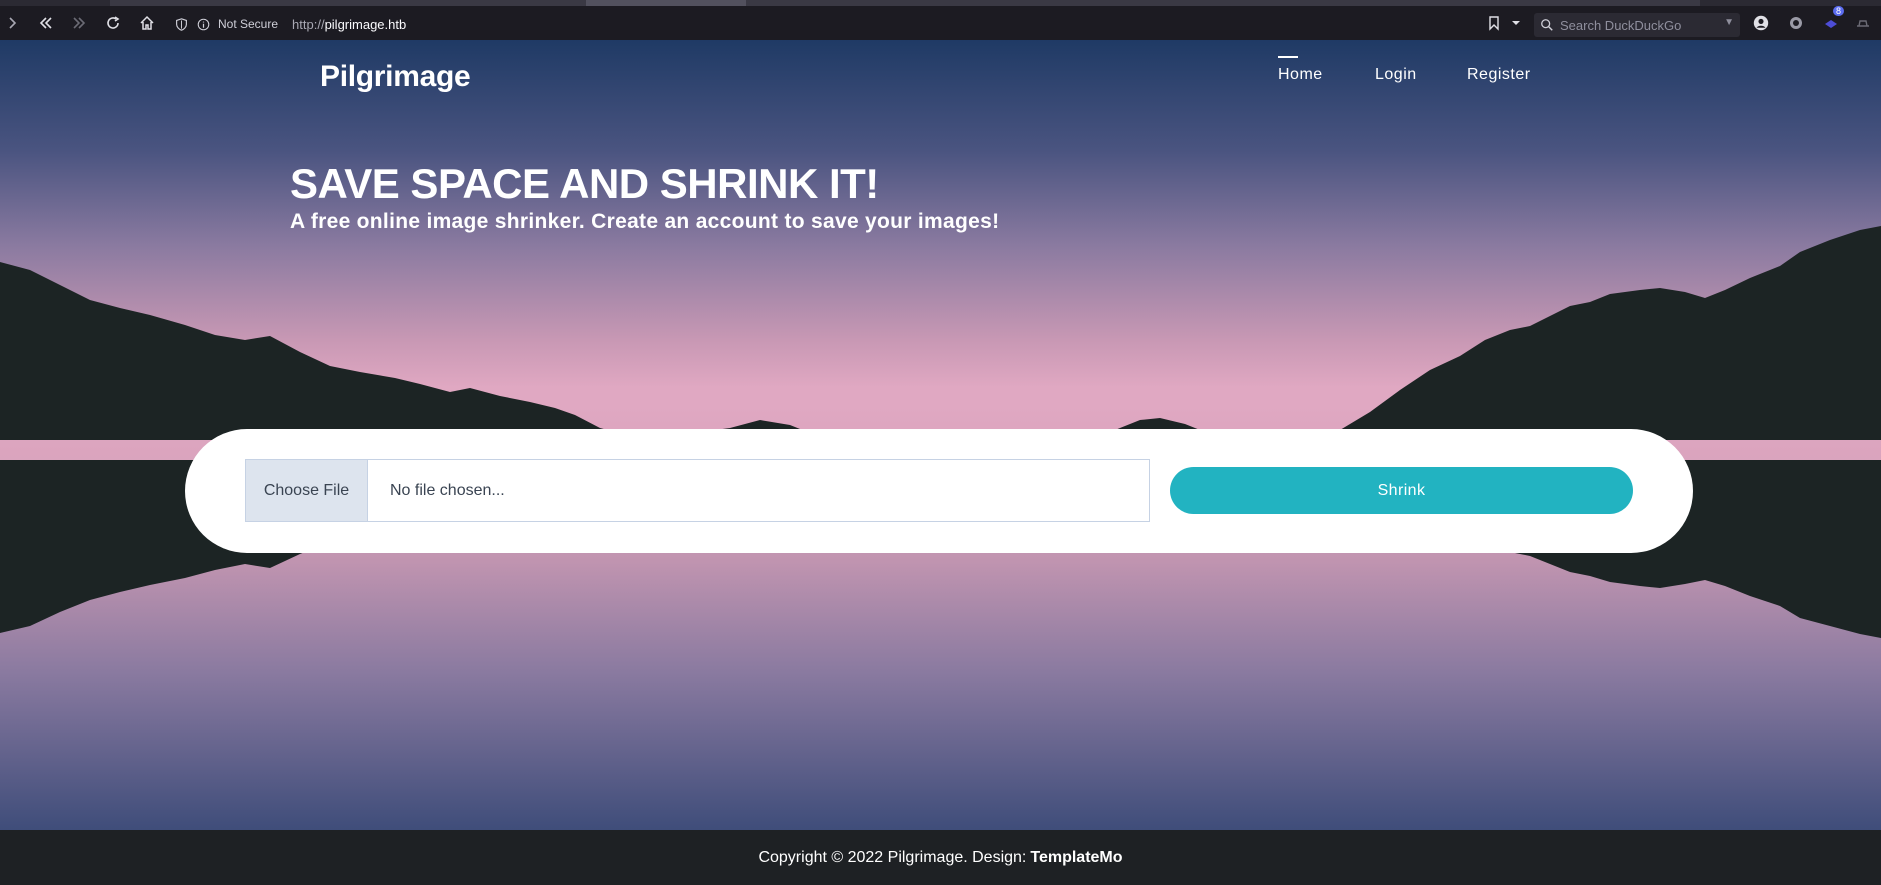 This screenshot has width=1881, height=885. I want to click on forward-icon, so click(79, 23).